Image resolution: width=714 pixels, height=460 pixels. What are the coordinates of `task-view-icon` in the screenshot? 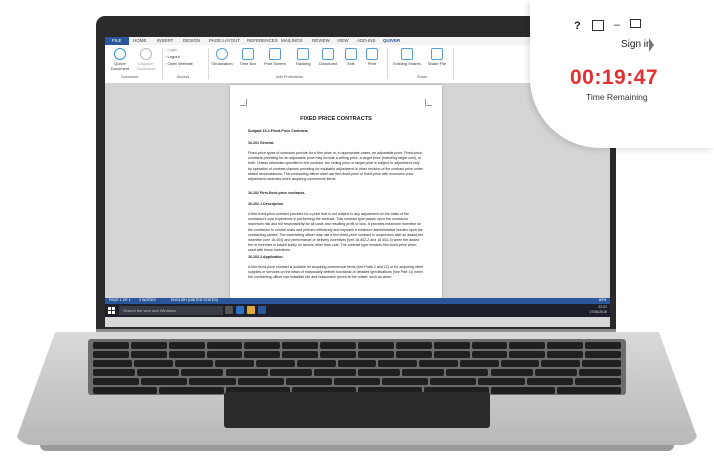 It's located at (229, 310).